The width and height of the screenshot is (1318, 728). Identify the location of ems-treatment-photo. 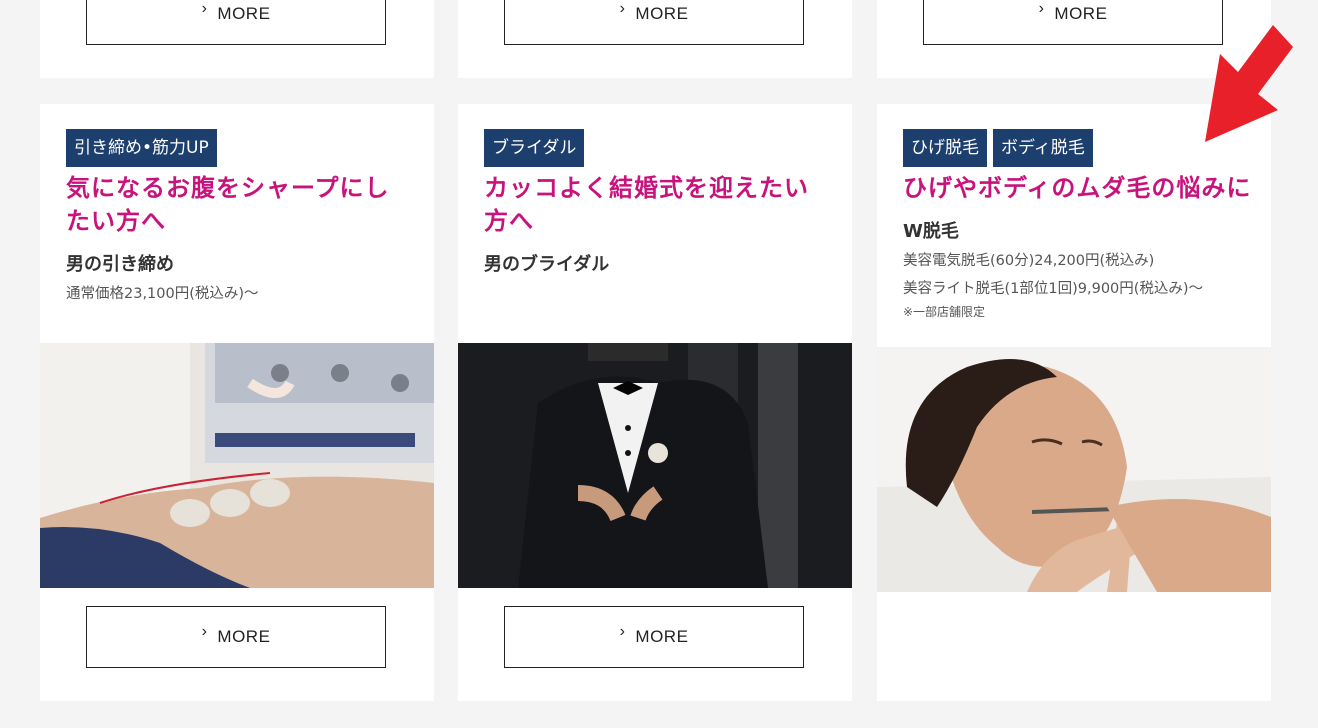
(237, 465).